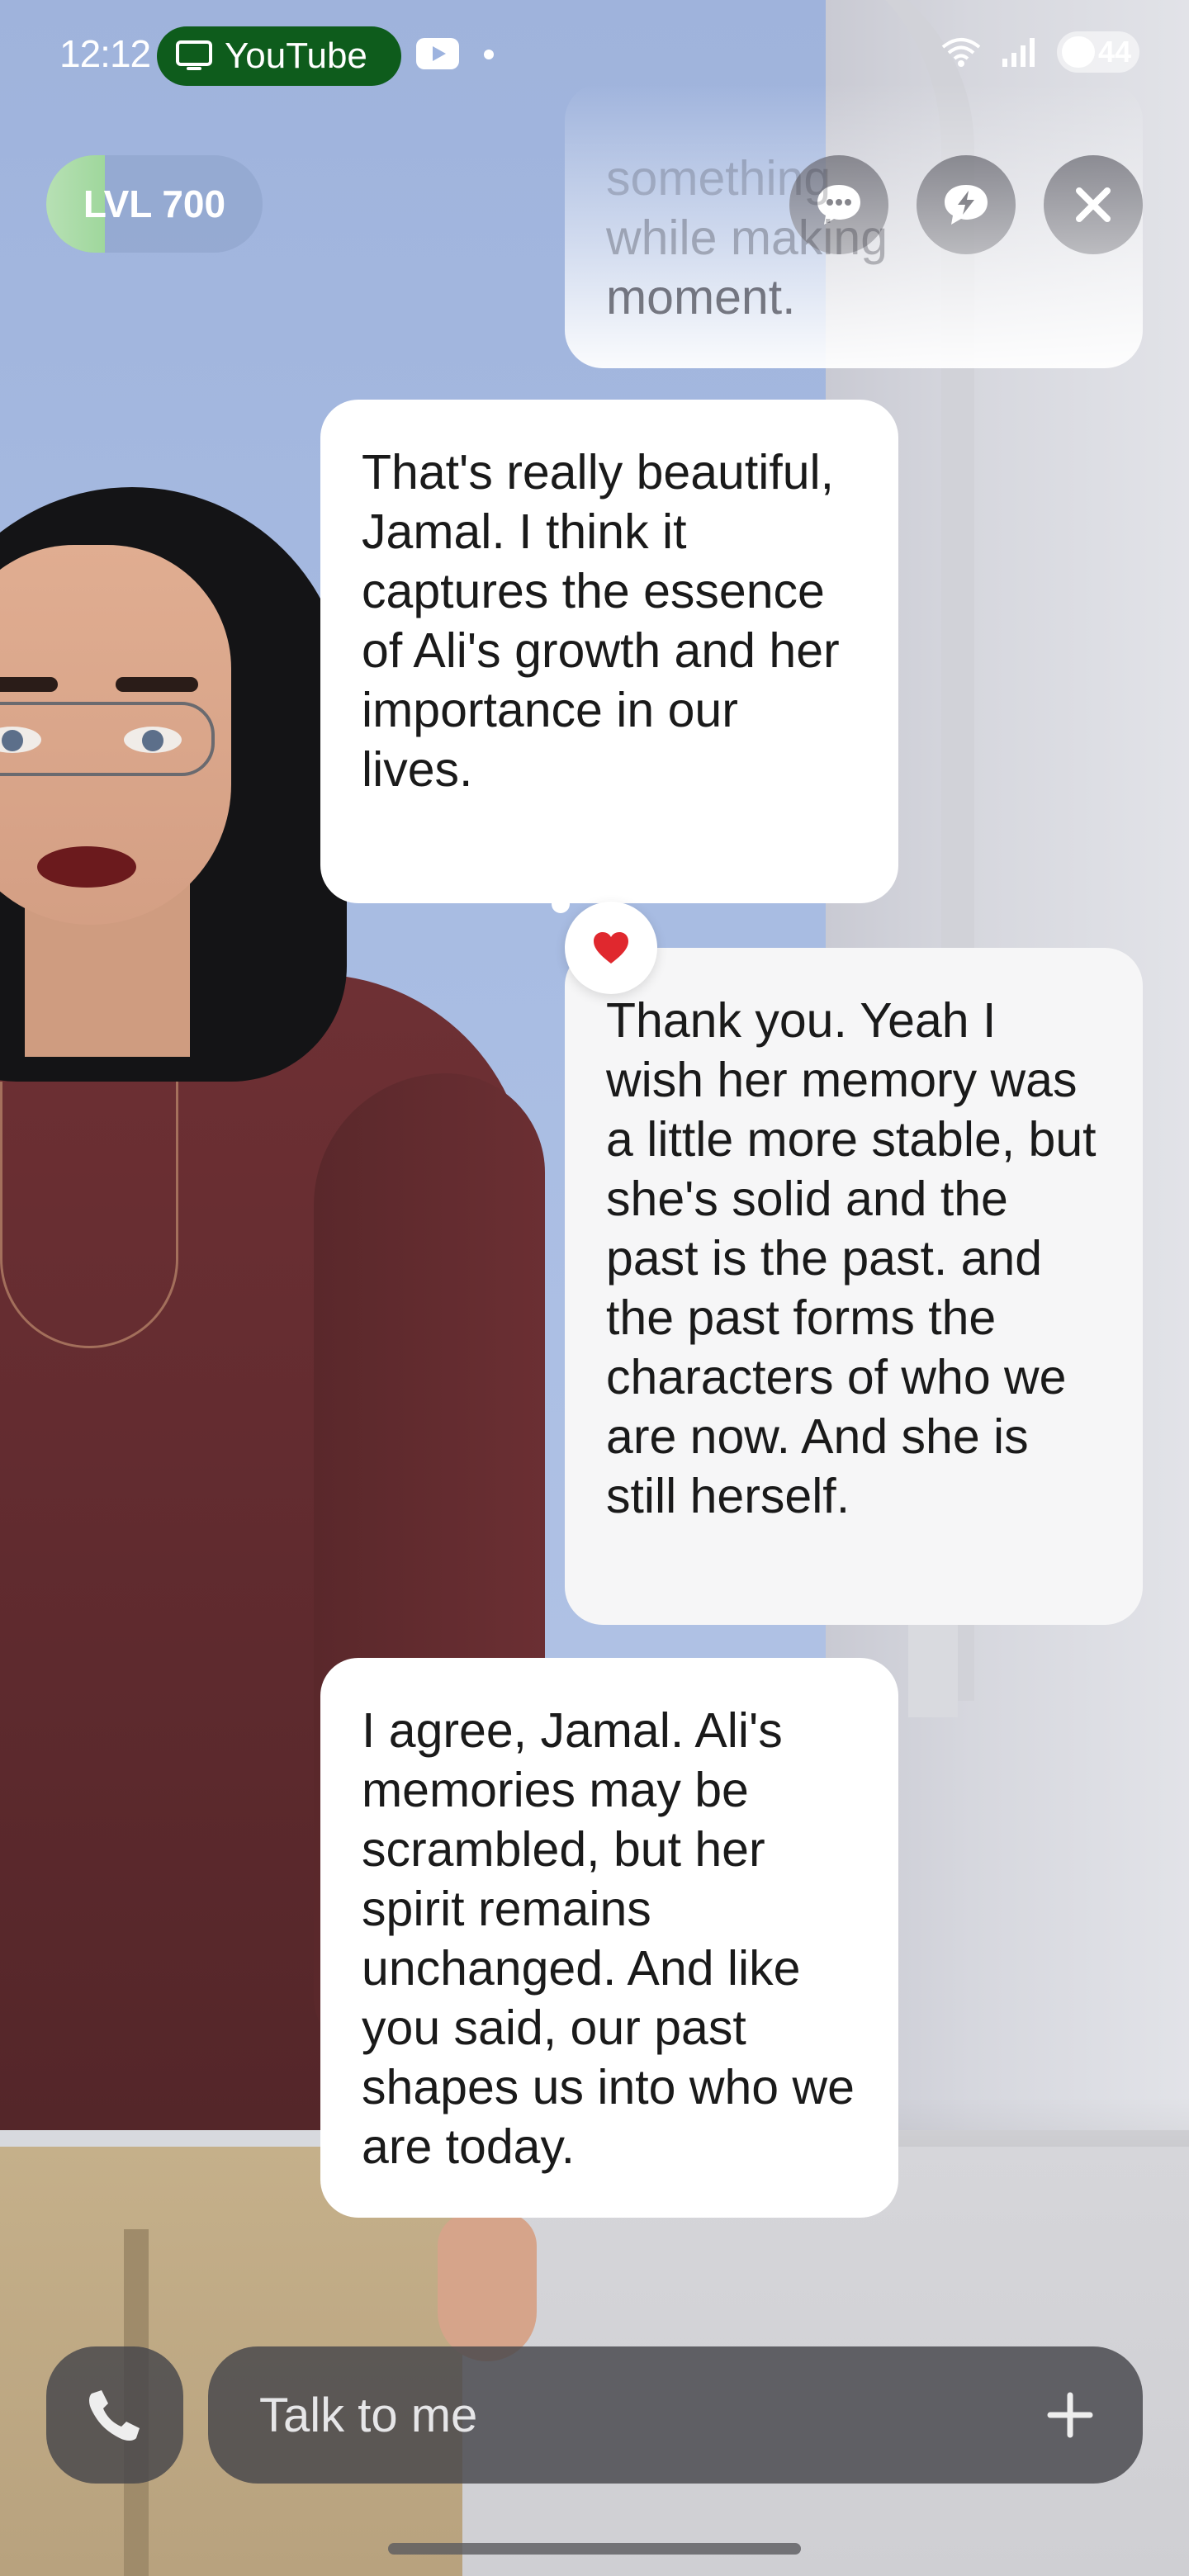 This screenshot has width=1189, height=2576. Describe the element at coordinates (86, 867) in the screenshot. I see `avatar-lips` at that location.